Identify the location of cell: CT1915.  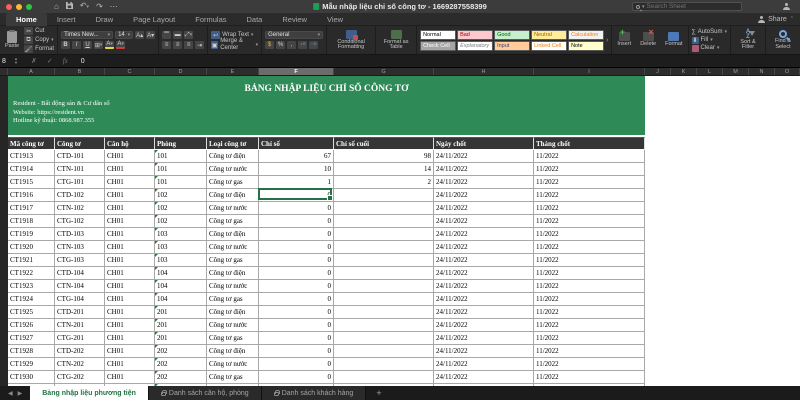
(31, 182).